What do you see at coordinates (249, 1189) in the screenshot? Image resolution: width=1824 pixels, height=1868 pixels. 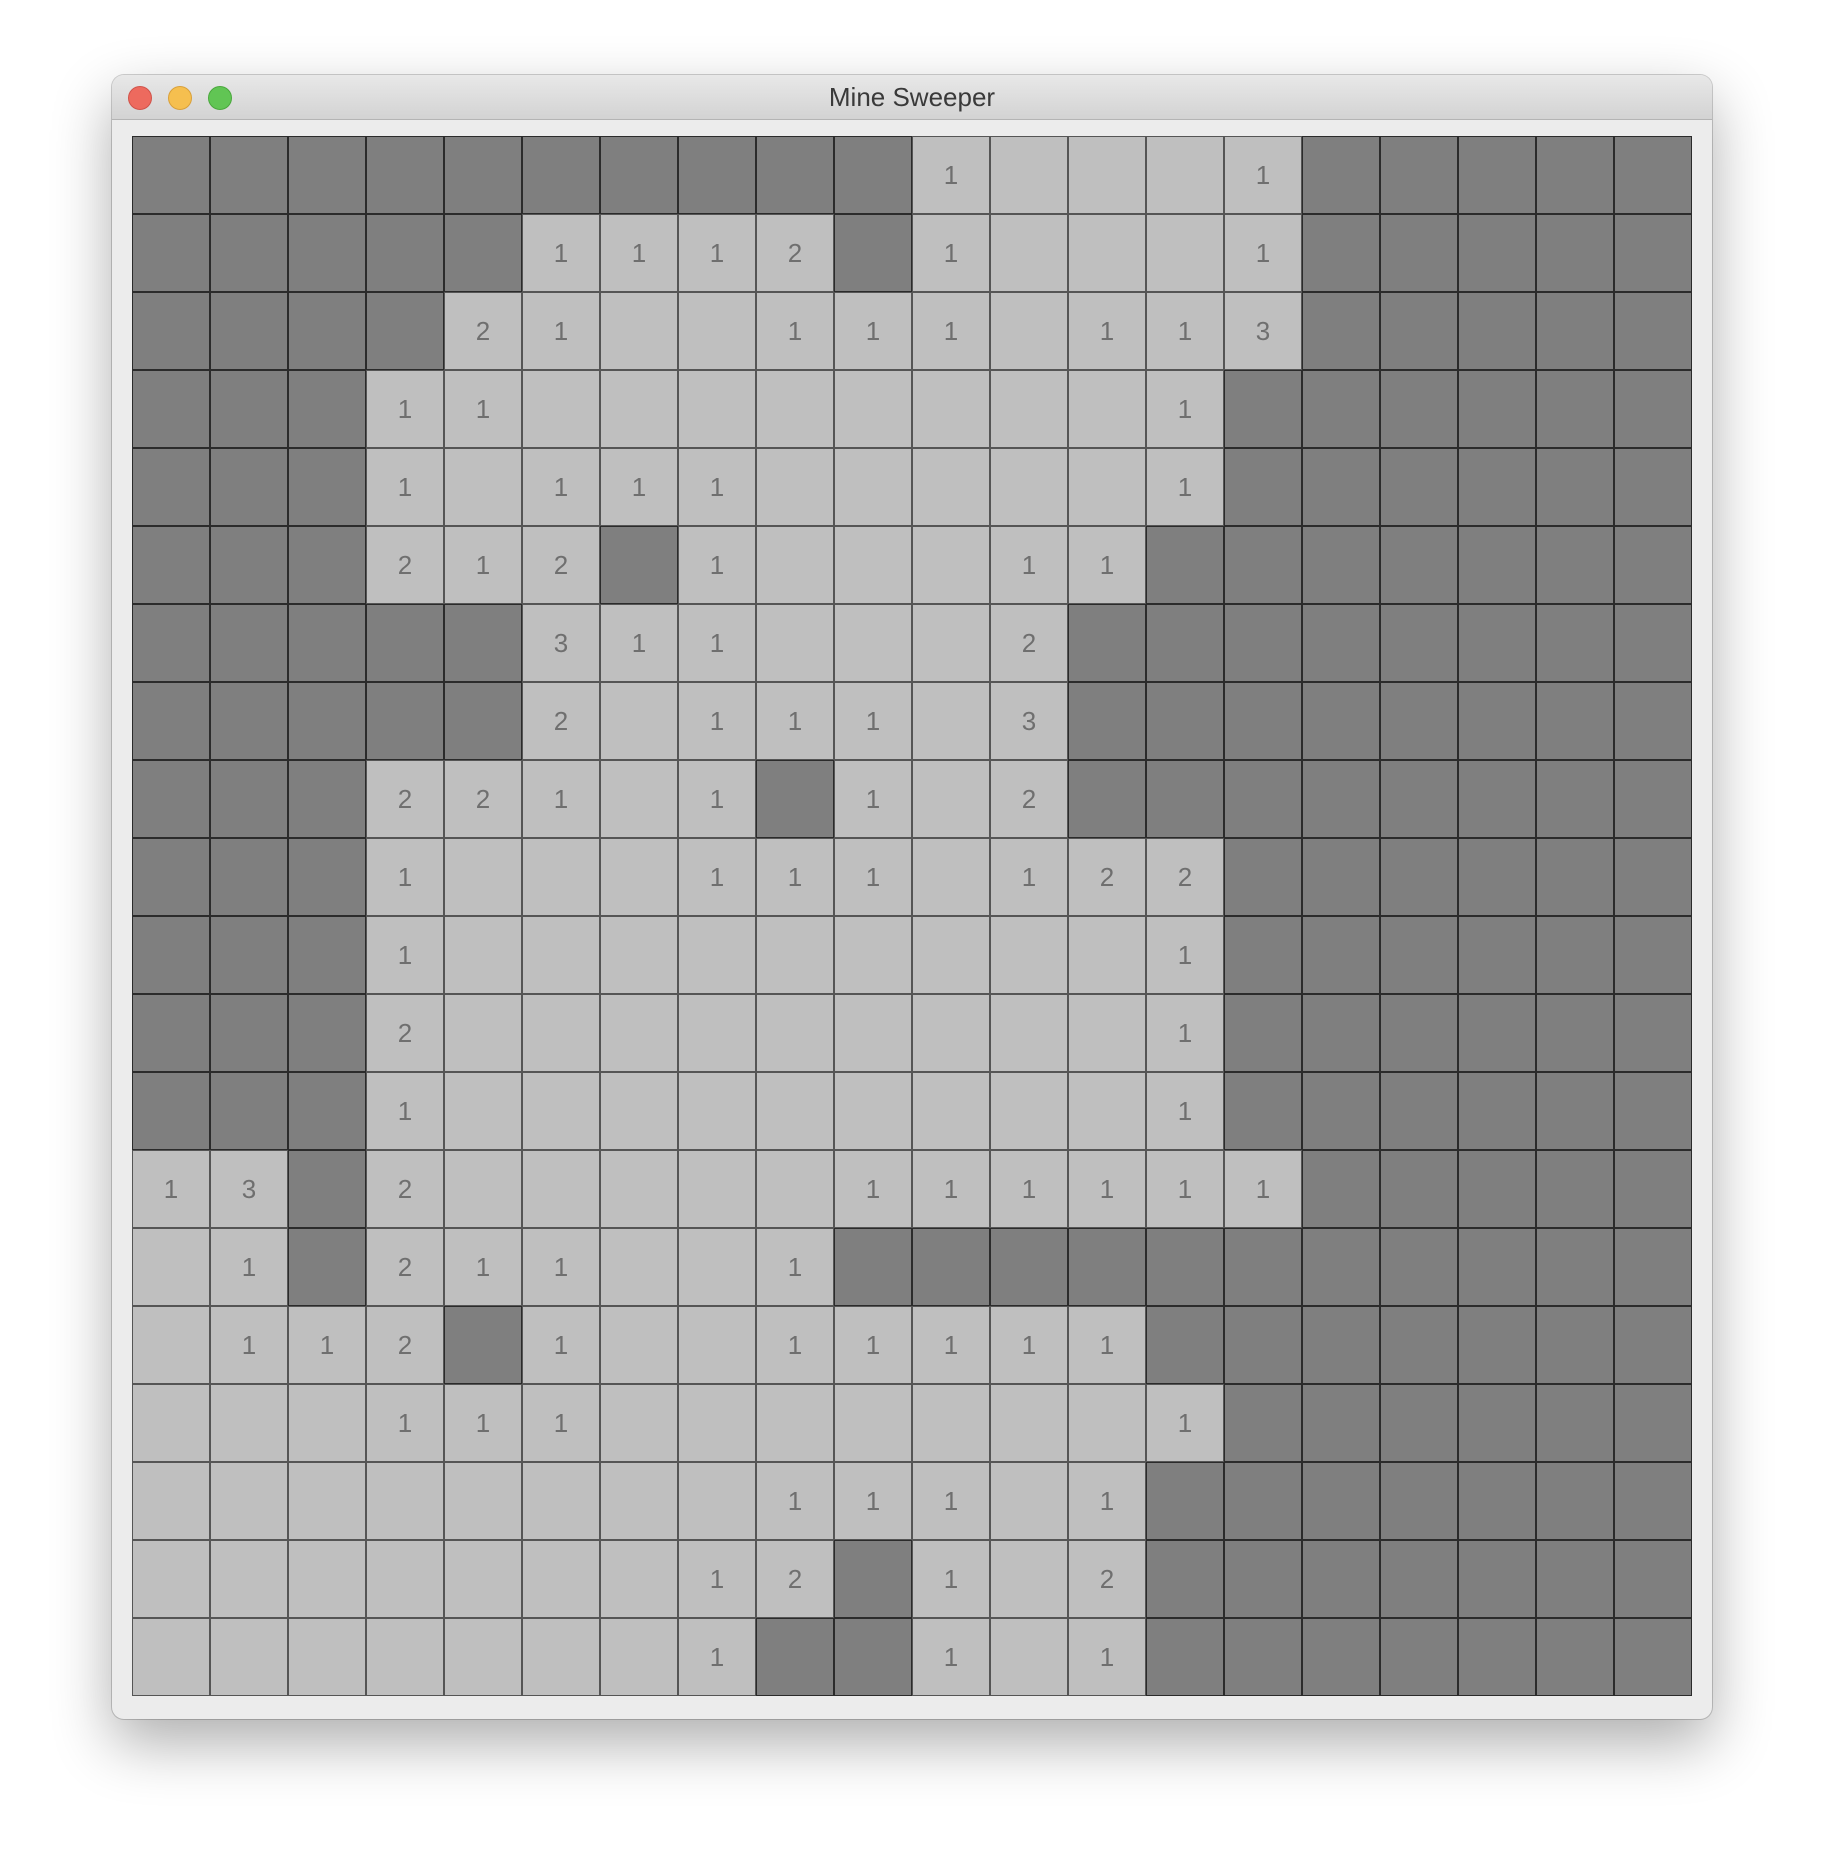 I see `revealed-number-cell: 3` at bounding box center [249, 1189].